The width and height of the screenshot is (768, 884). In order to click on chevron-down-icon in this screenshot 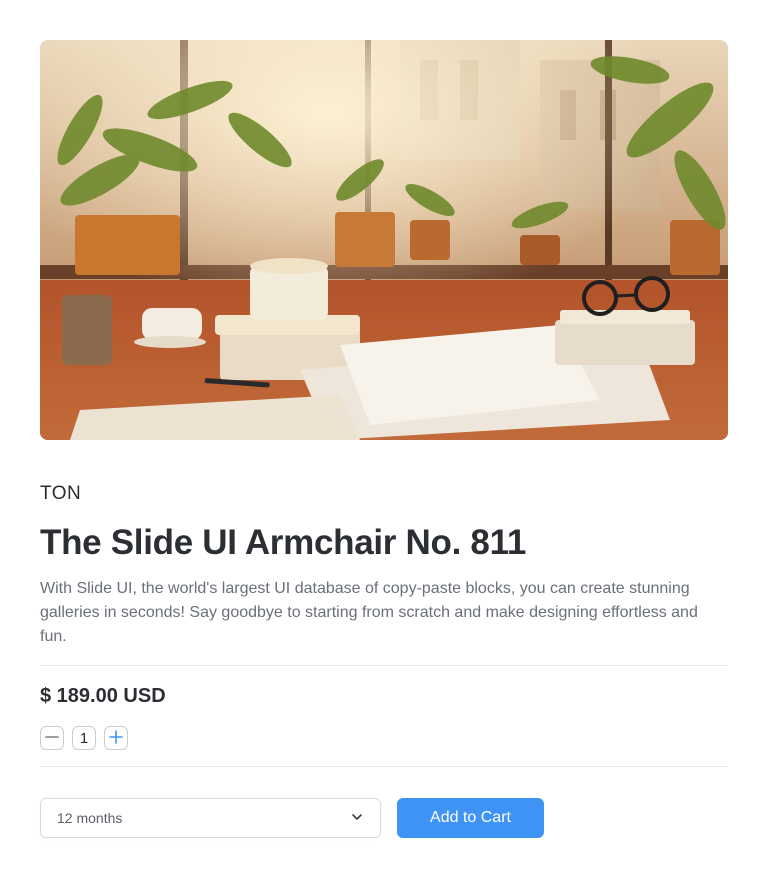, I will do `click(357, 818)`.